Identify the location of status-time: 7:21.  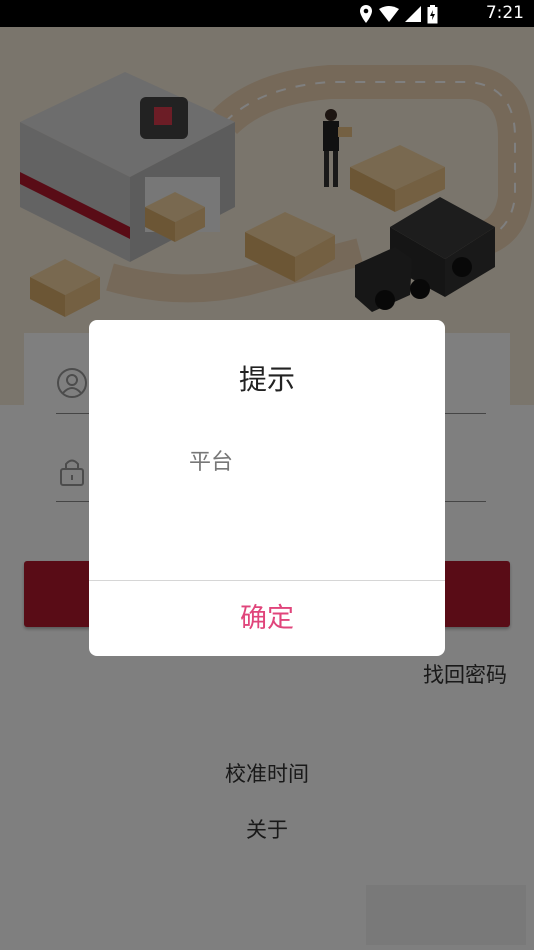
(504, 13).